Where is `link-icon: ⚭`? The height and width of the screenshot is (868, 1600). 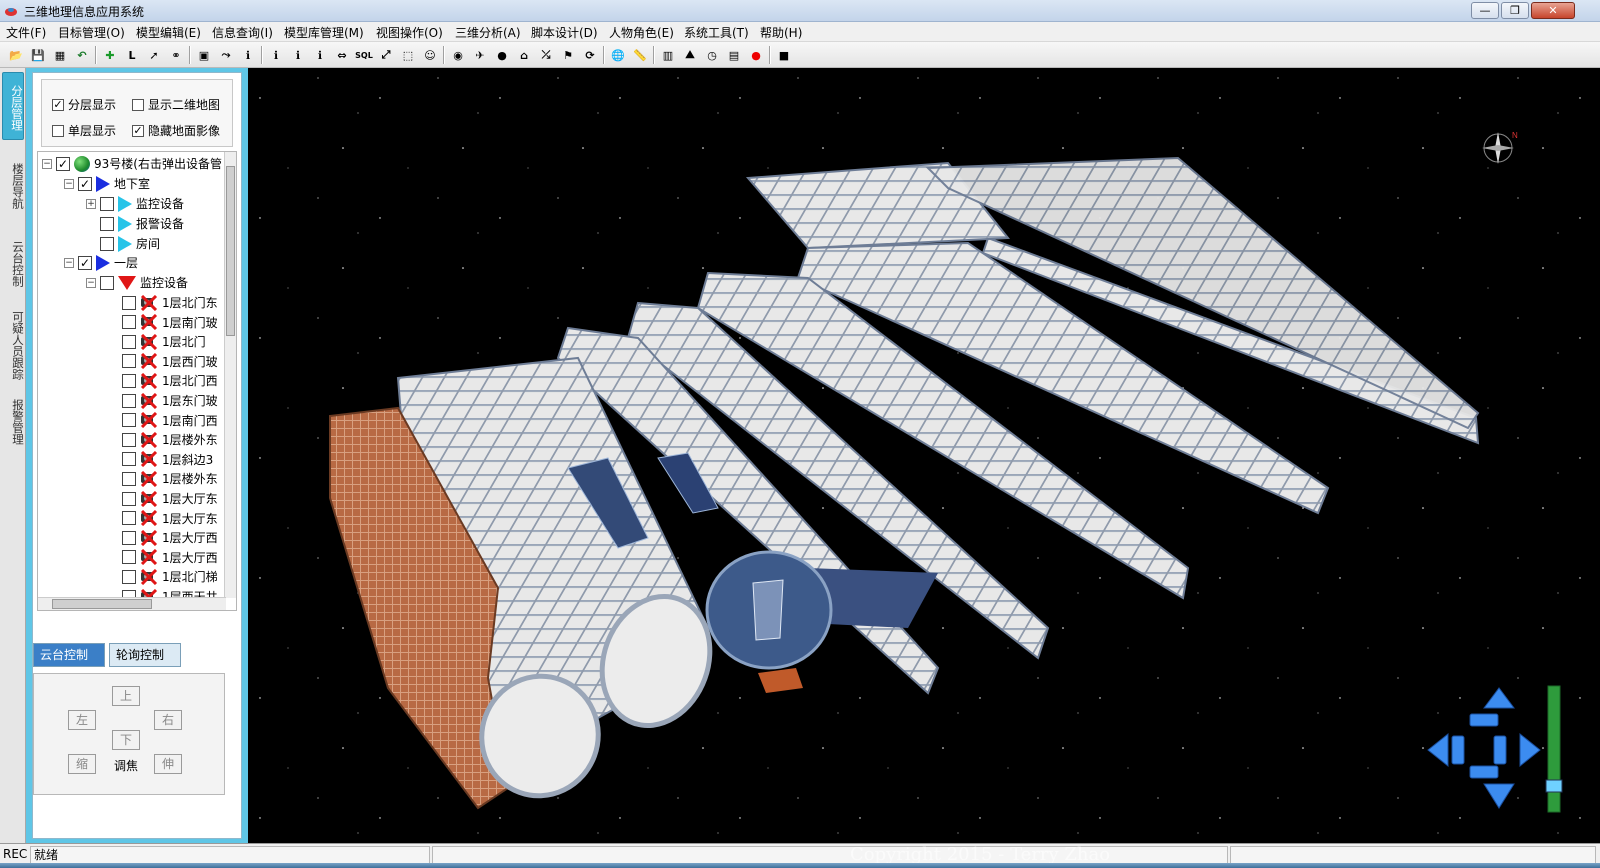
link-icon: ⚭ is located at coordinates (176, 55).